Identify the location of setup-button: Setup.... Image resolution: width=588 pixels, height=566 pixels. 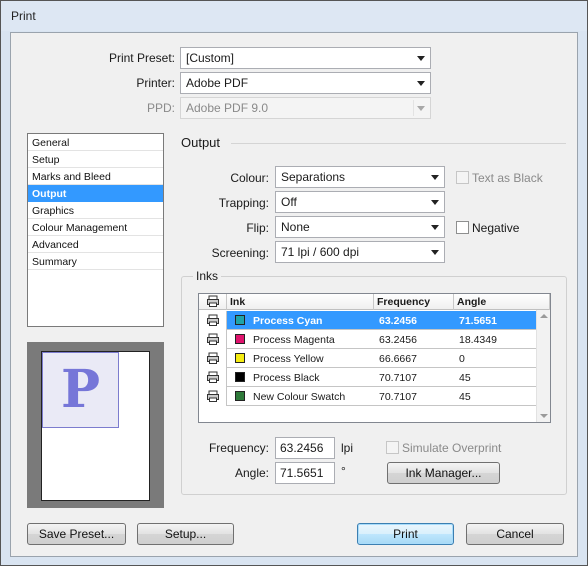
(185, 534).